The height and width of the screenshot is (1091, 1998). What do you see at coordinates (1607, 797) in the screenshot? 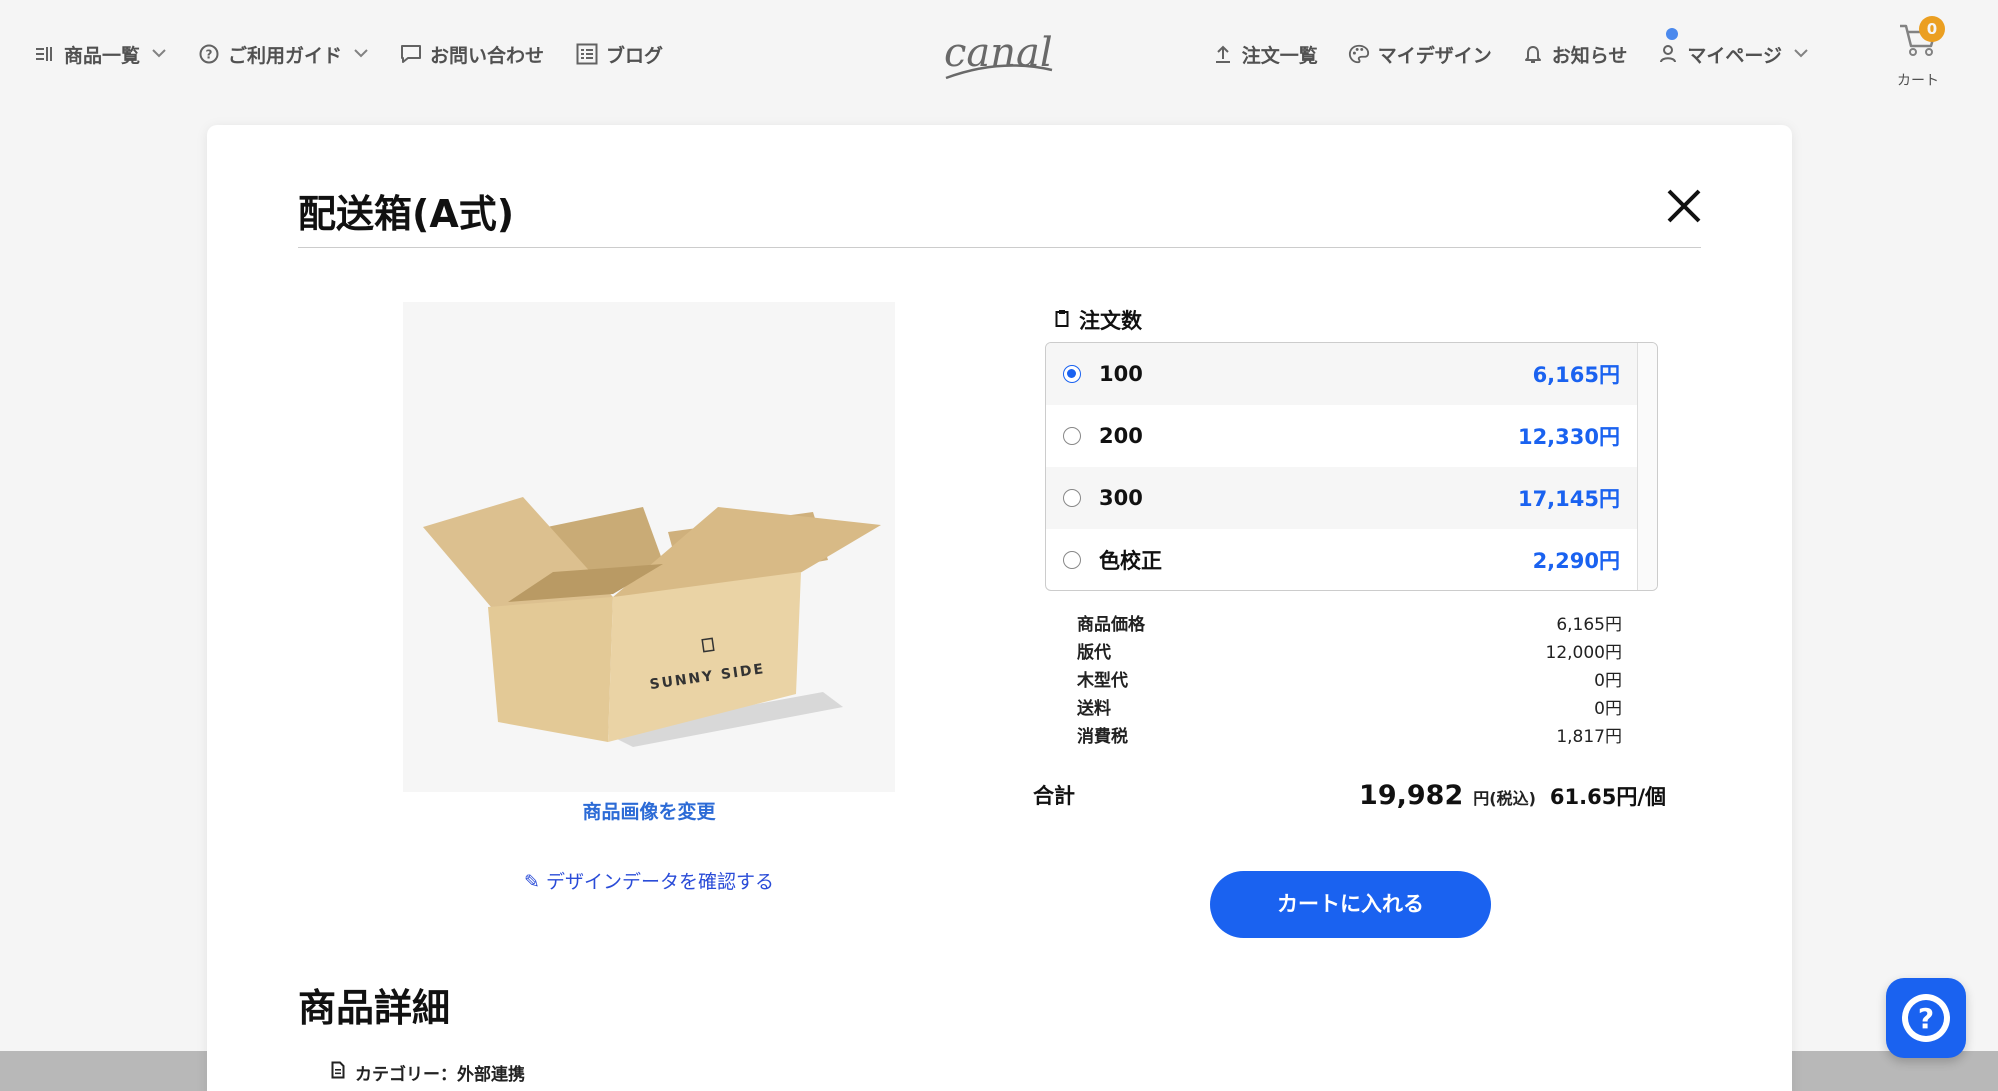
I see `total-per-unit: 61.65円/個` at bounding box center [1607, 797].